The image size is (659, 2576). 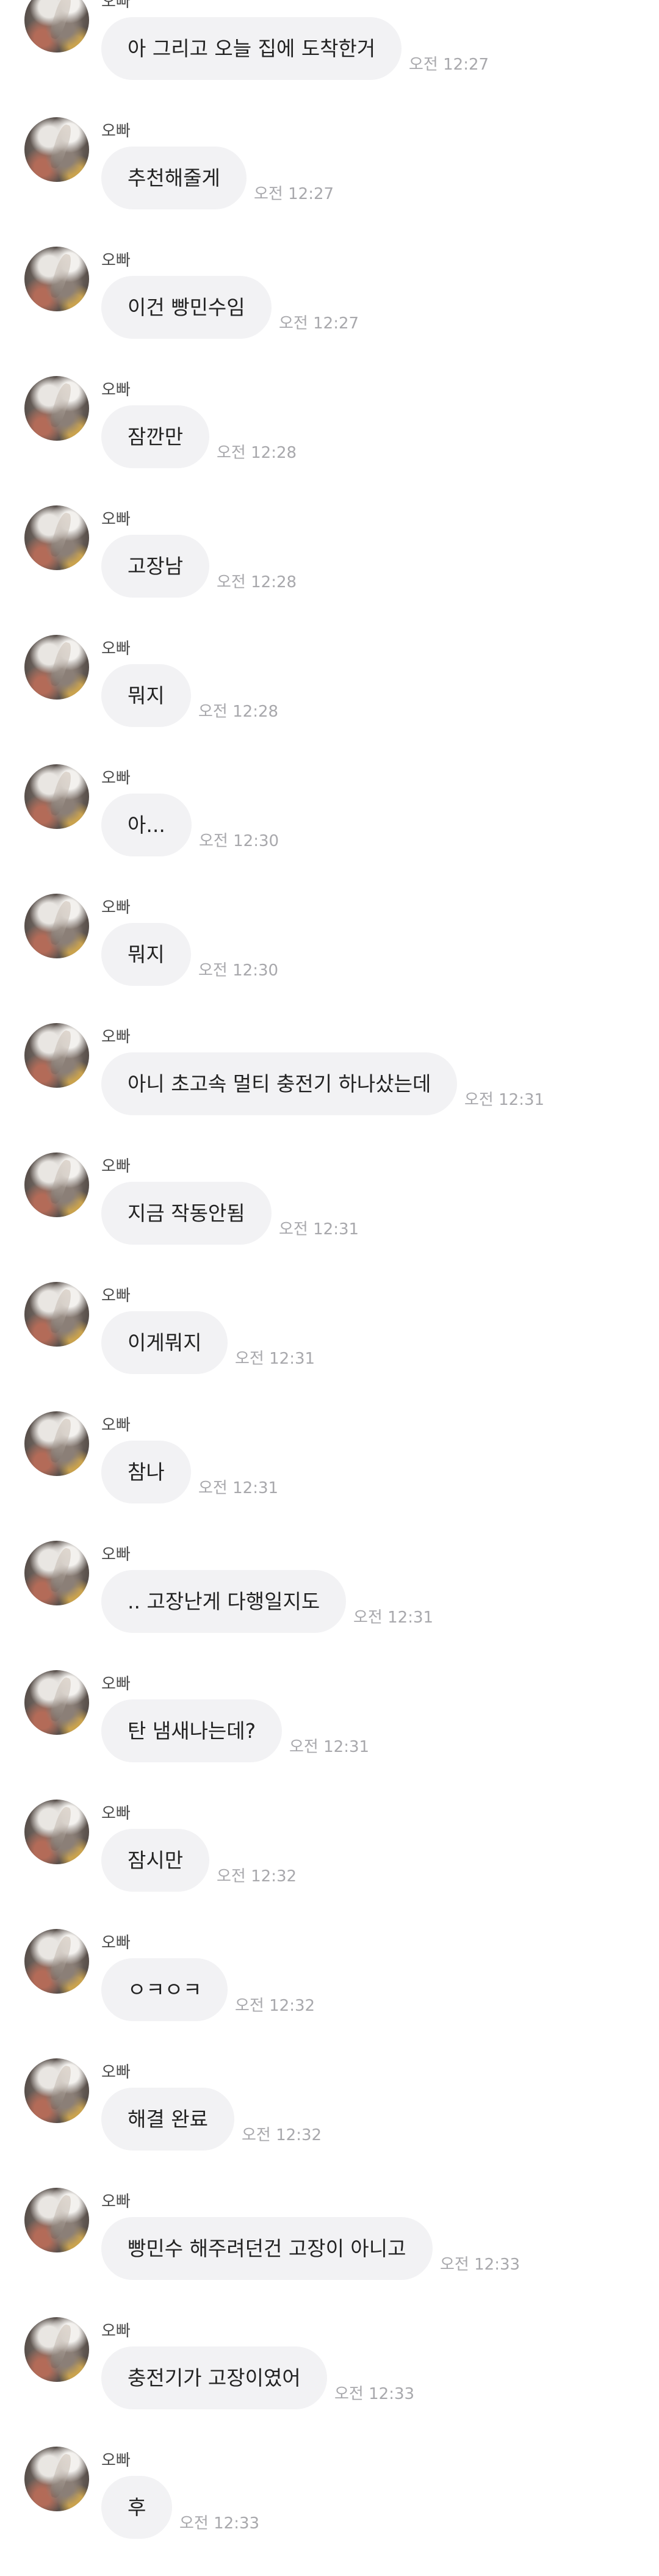 I want to click on message-bubble: ㅇㅋㅇㅋ, so click(x=164, y=1989).